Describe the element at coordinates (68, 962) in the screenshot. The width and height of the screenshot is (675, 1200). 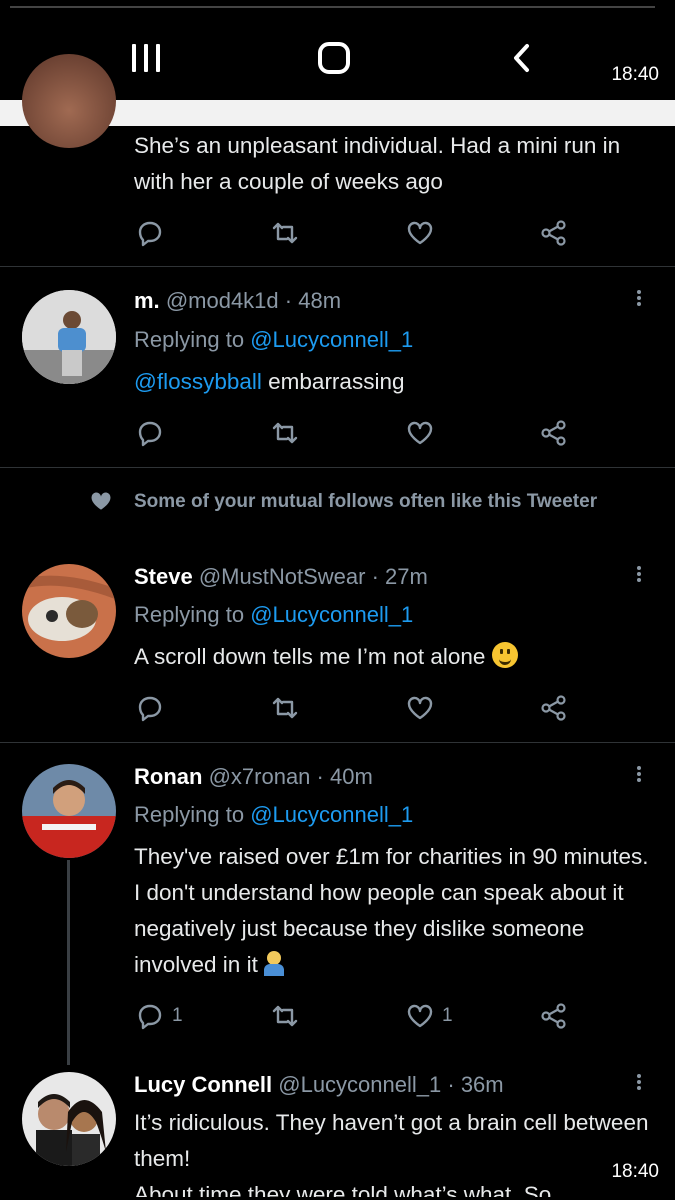
I see `thread-connector` at that location.